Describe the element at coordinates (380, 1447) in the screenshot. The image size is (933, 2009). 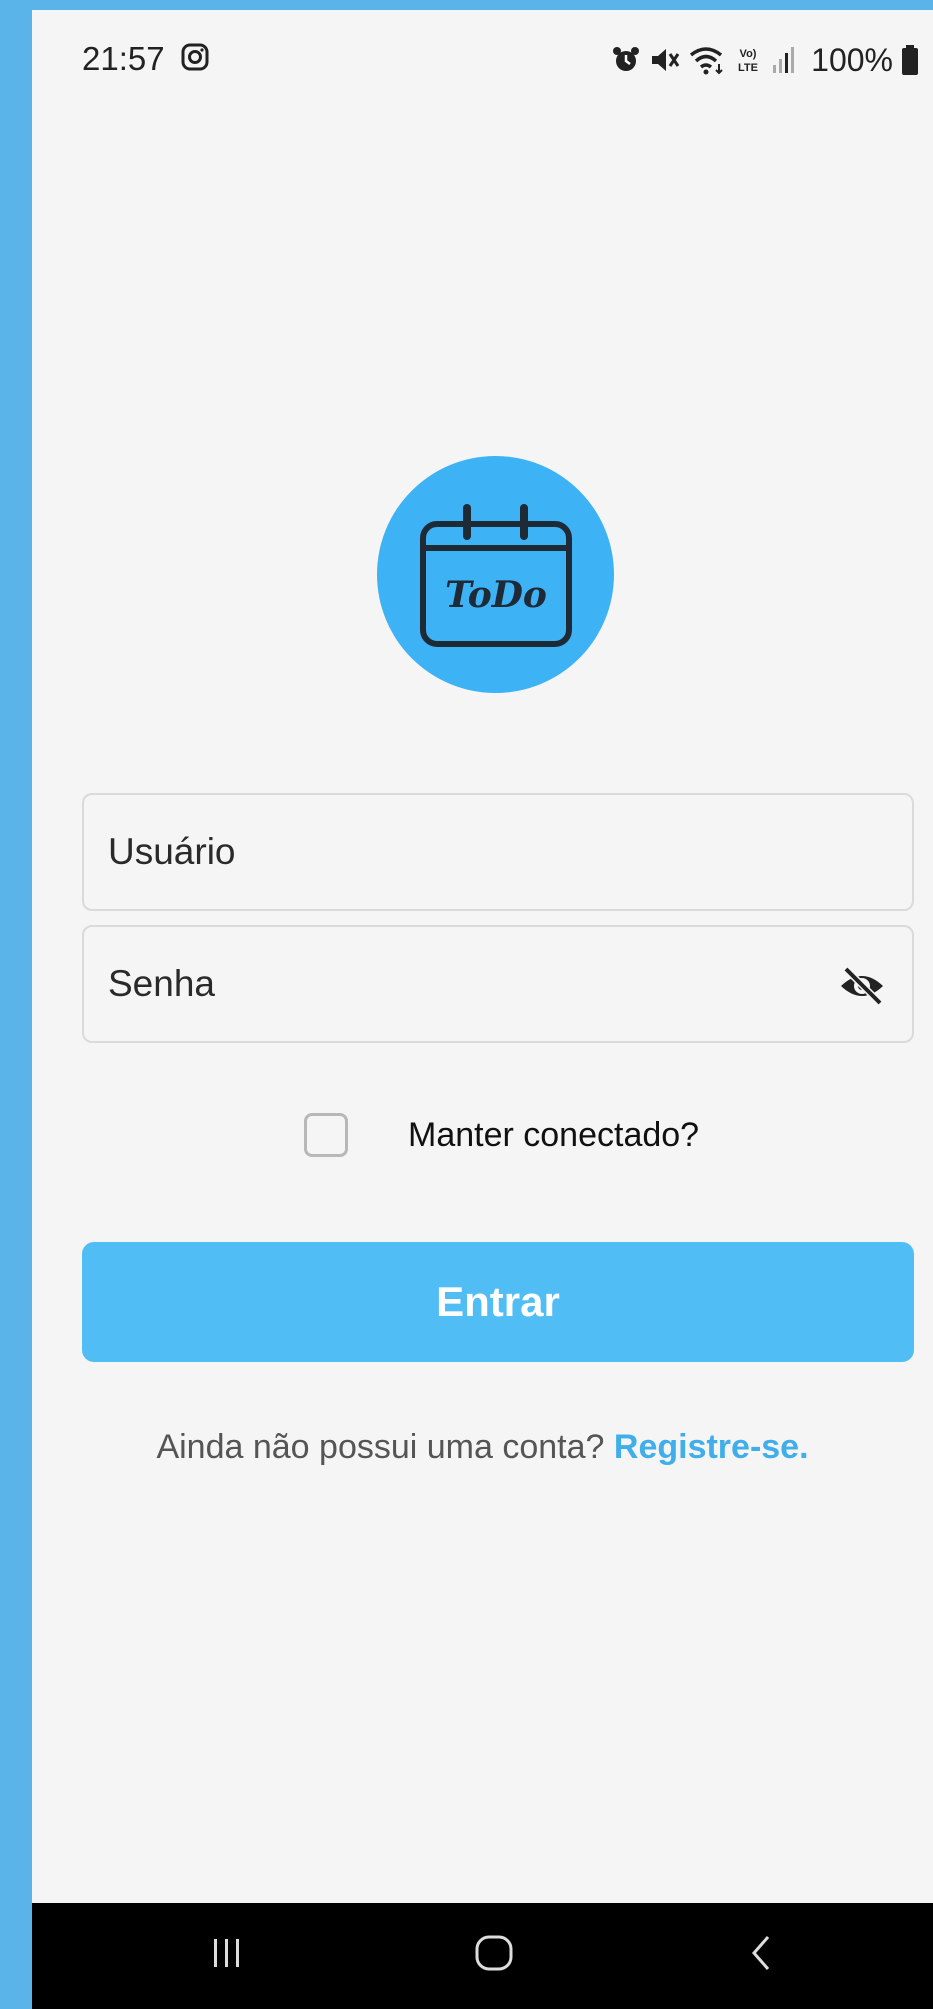
I see `register-prompt: Ainda não possui uma conta?` at that location.